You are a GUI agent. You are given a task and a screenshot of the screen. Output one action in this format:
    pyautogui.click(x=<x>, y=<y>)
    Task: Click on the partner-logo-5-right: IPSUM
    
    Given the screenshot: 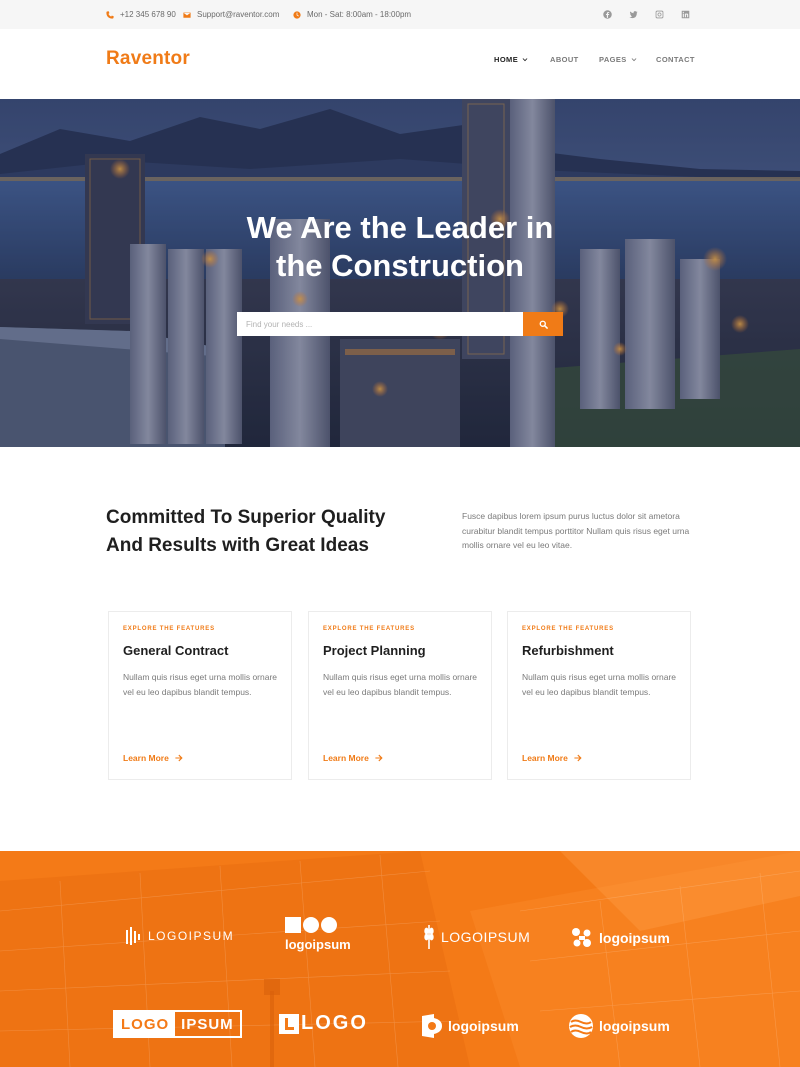 What is the action you would take?
    pyautogui.click(x=207, y=1024)
    